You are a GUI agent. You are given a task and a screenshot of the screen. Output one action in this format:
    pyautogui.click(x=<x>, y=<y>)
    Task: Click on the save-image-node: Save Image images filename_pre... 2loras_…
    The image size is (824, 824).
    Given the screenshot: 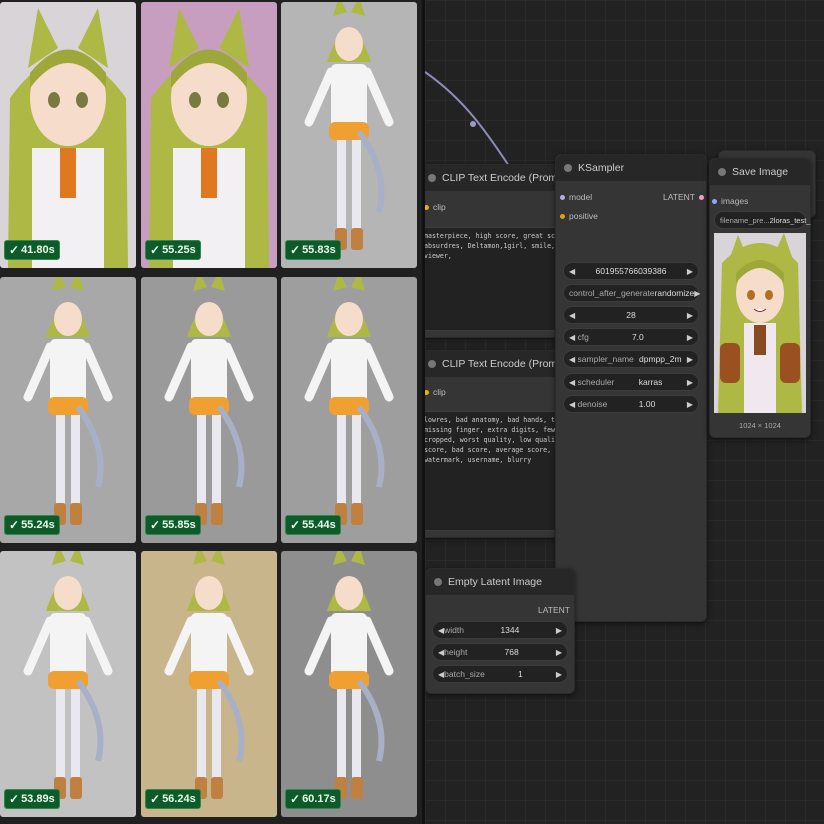 What is the action you would take?
    pyautogui.click(x=760, y=298)
    